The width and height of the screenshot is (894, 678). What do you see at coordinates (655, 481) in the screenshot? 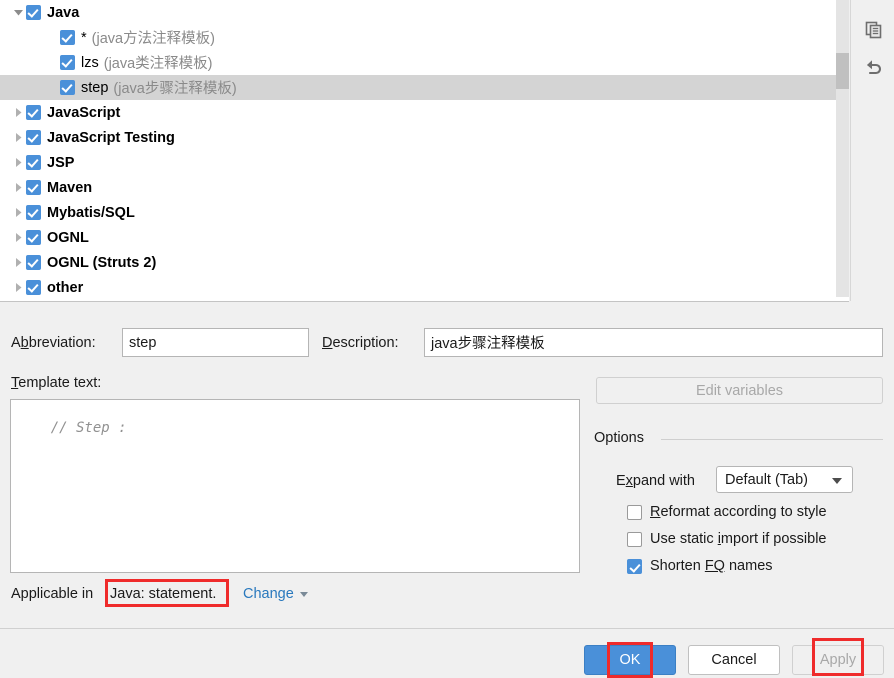
I see `expand-with-label: Expand with` at bounding box center [655, 481].